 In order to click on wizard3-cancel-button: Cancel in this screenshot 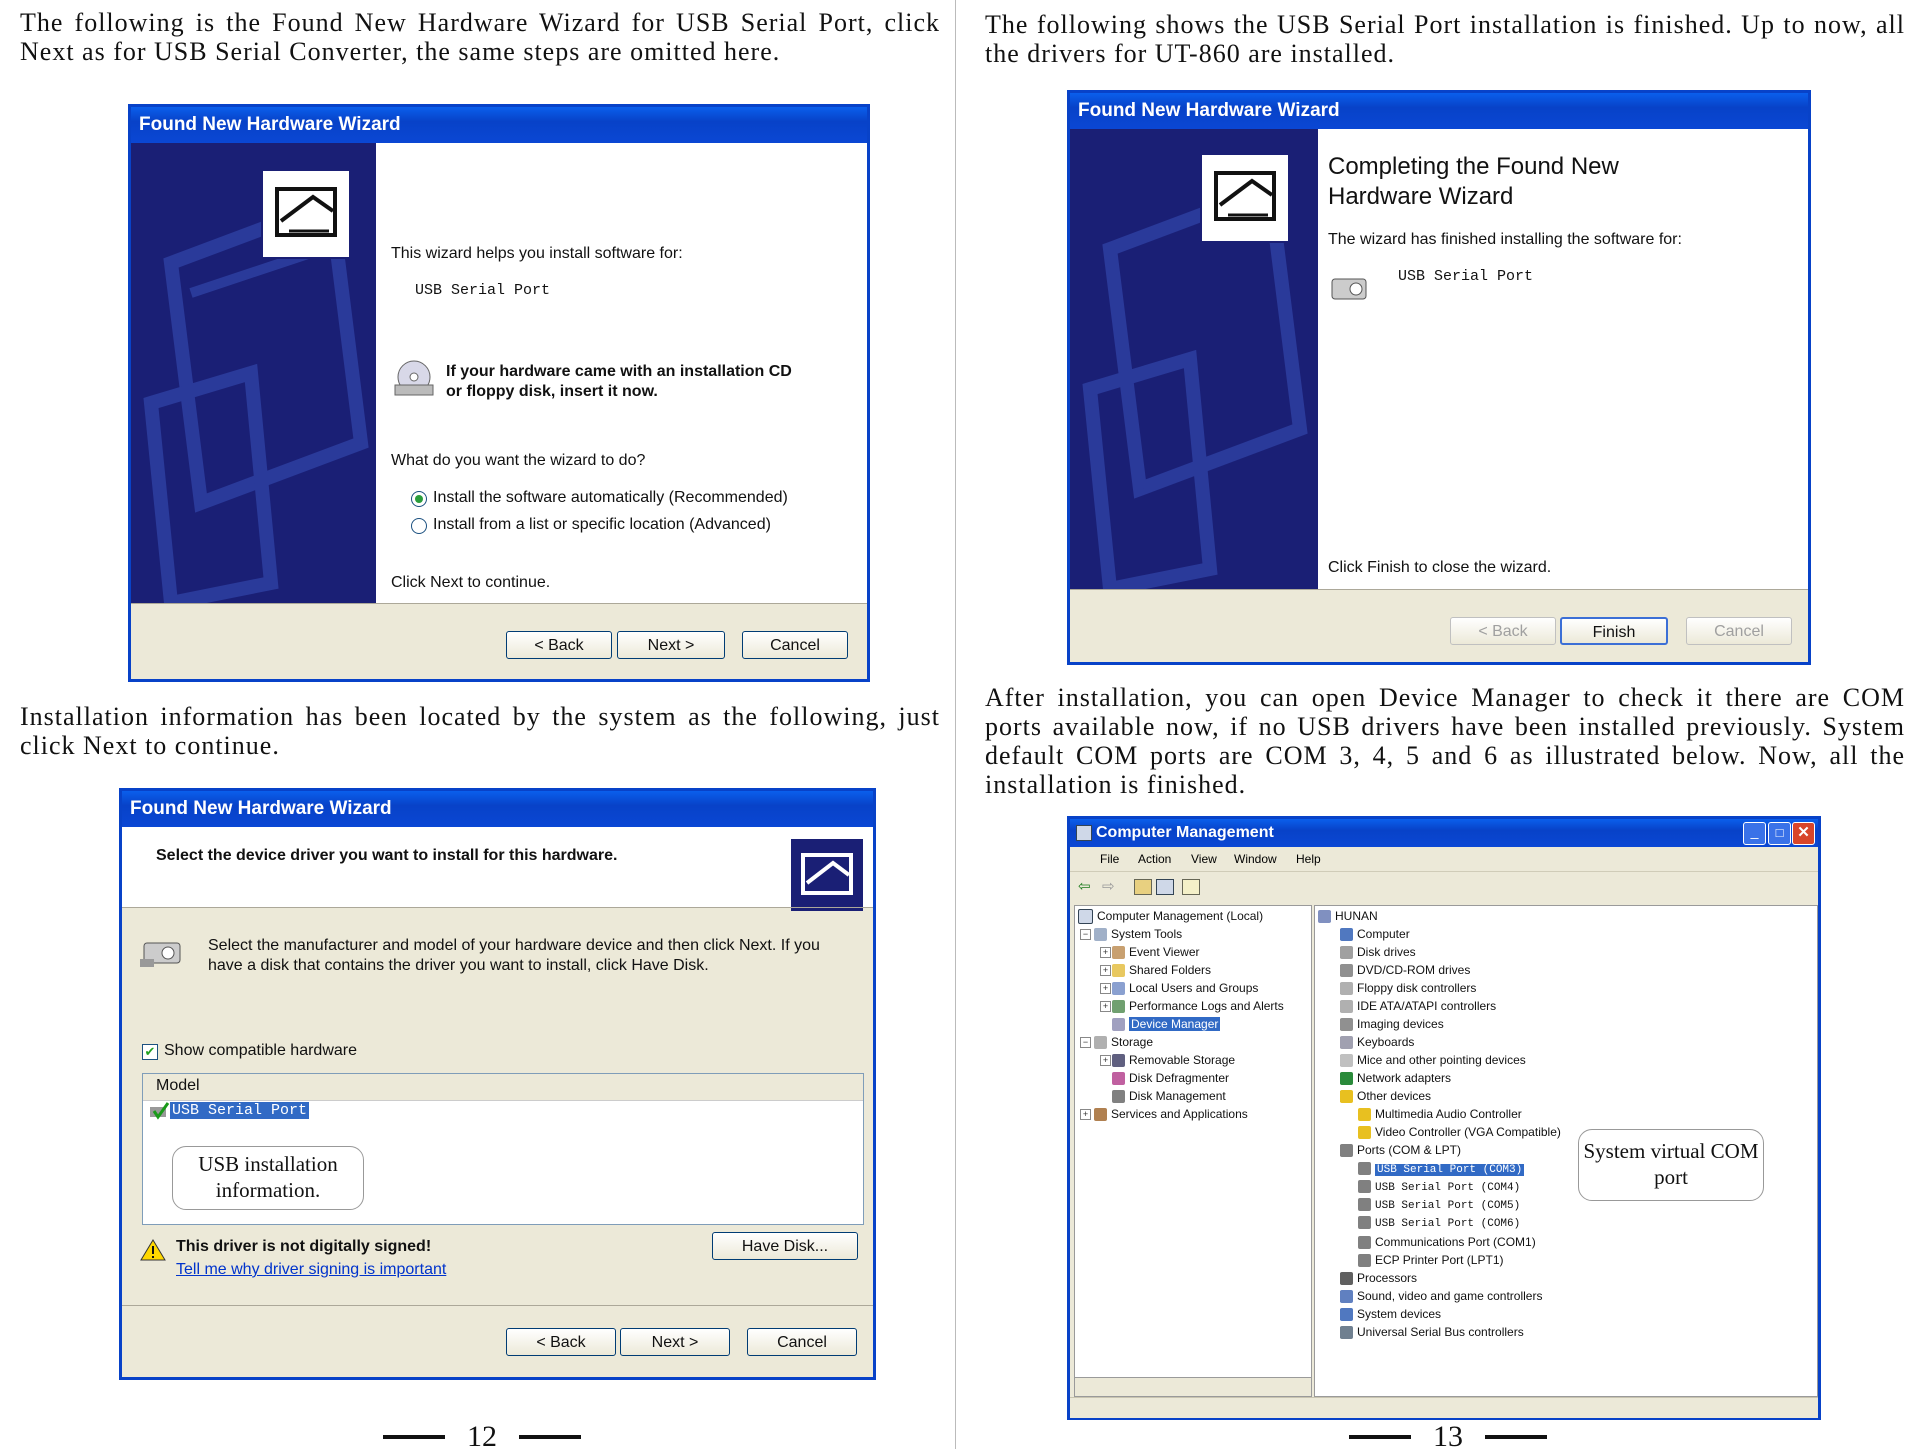, I will do `click(1739, 631)`.